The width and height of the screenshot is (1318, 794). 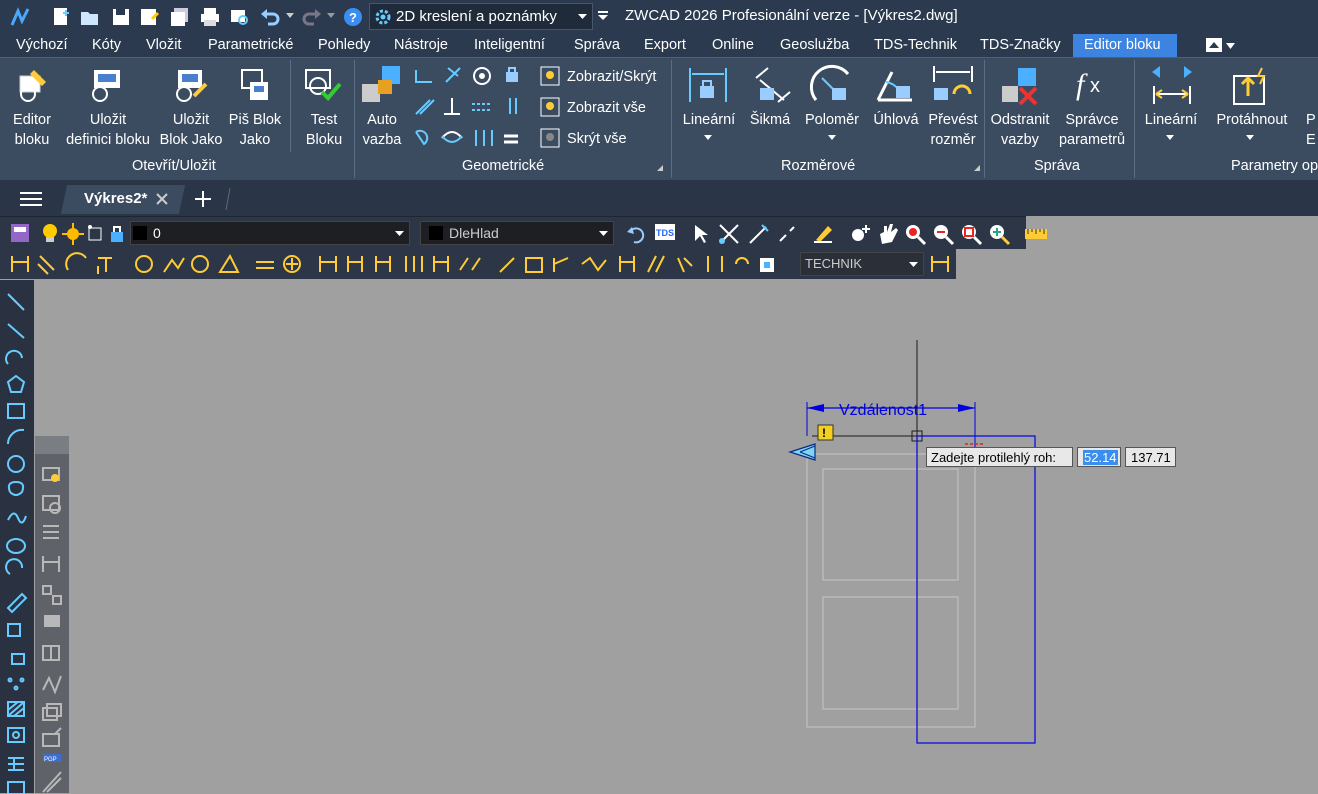 I want to click on show-hide-button: Zobrazit/Skrýt, so click(x=611, y=77).